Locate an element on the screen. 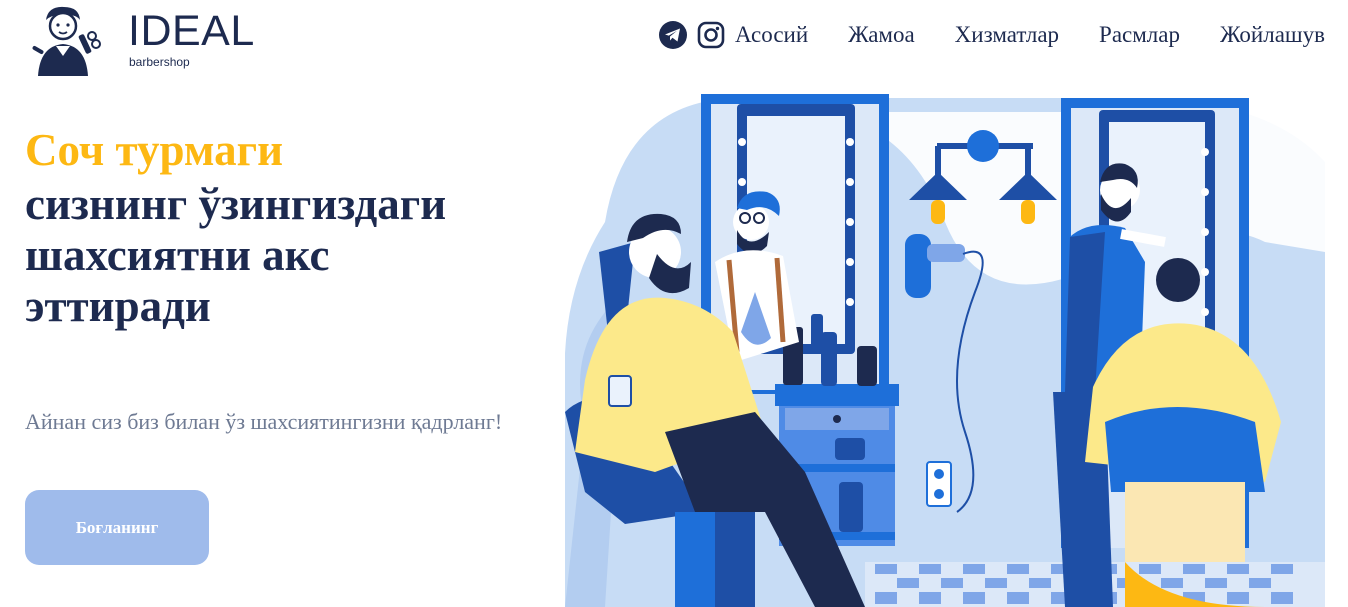 The height and width of the screenshot is (607, 1348). nav-link-gallery: Расмлар is located at coordinates (1139, 35).